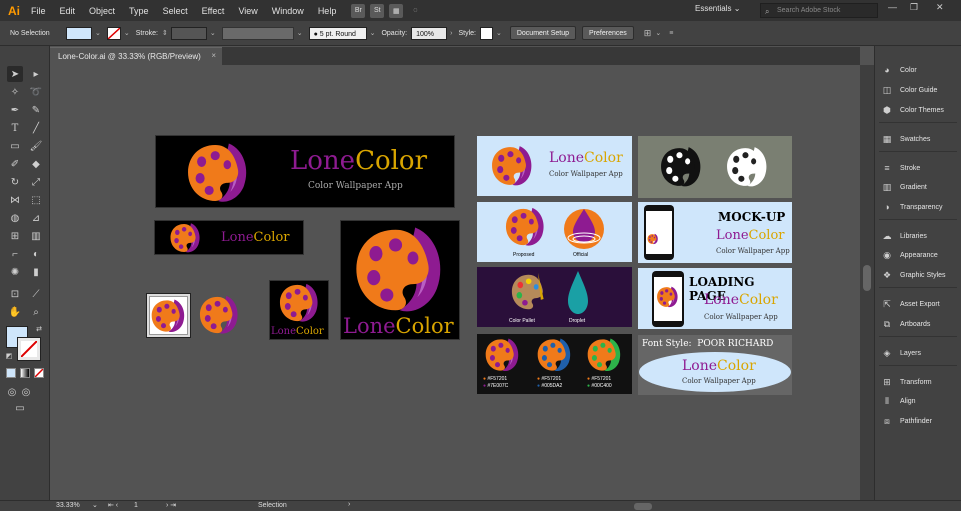 This screenshot has width=961, height=511. I want to click on panel-transparency: ◑ Transparency, so click(911, 207).